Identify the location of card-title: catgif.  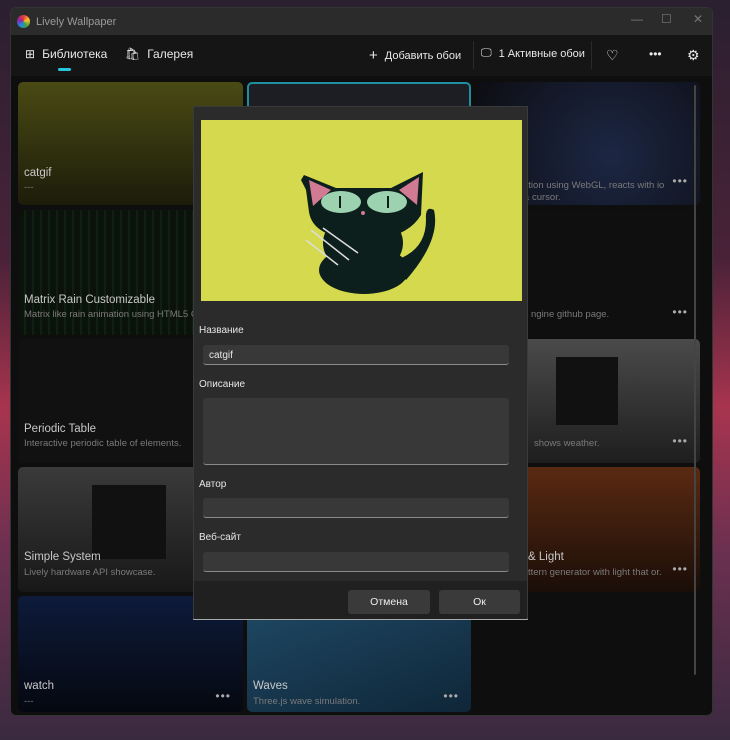
(38, 173).